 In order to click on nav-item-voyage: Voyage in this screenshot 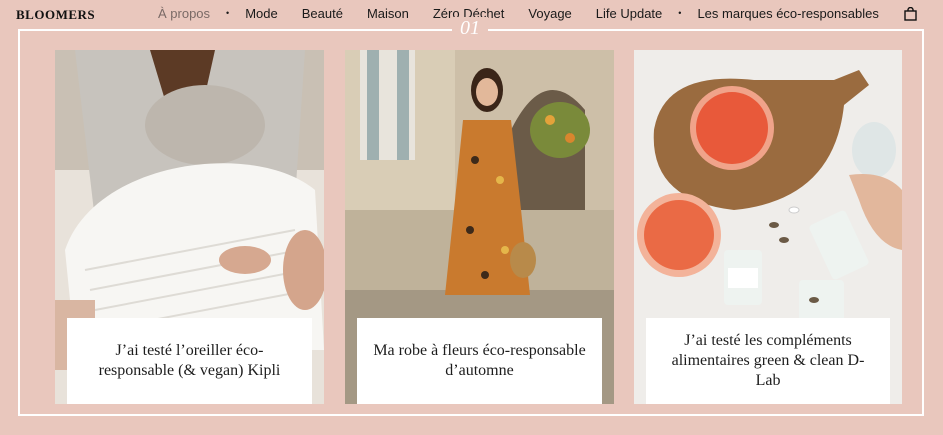, I will do `click(549, 13)`.